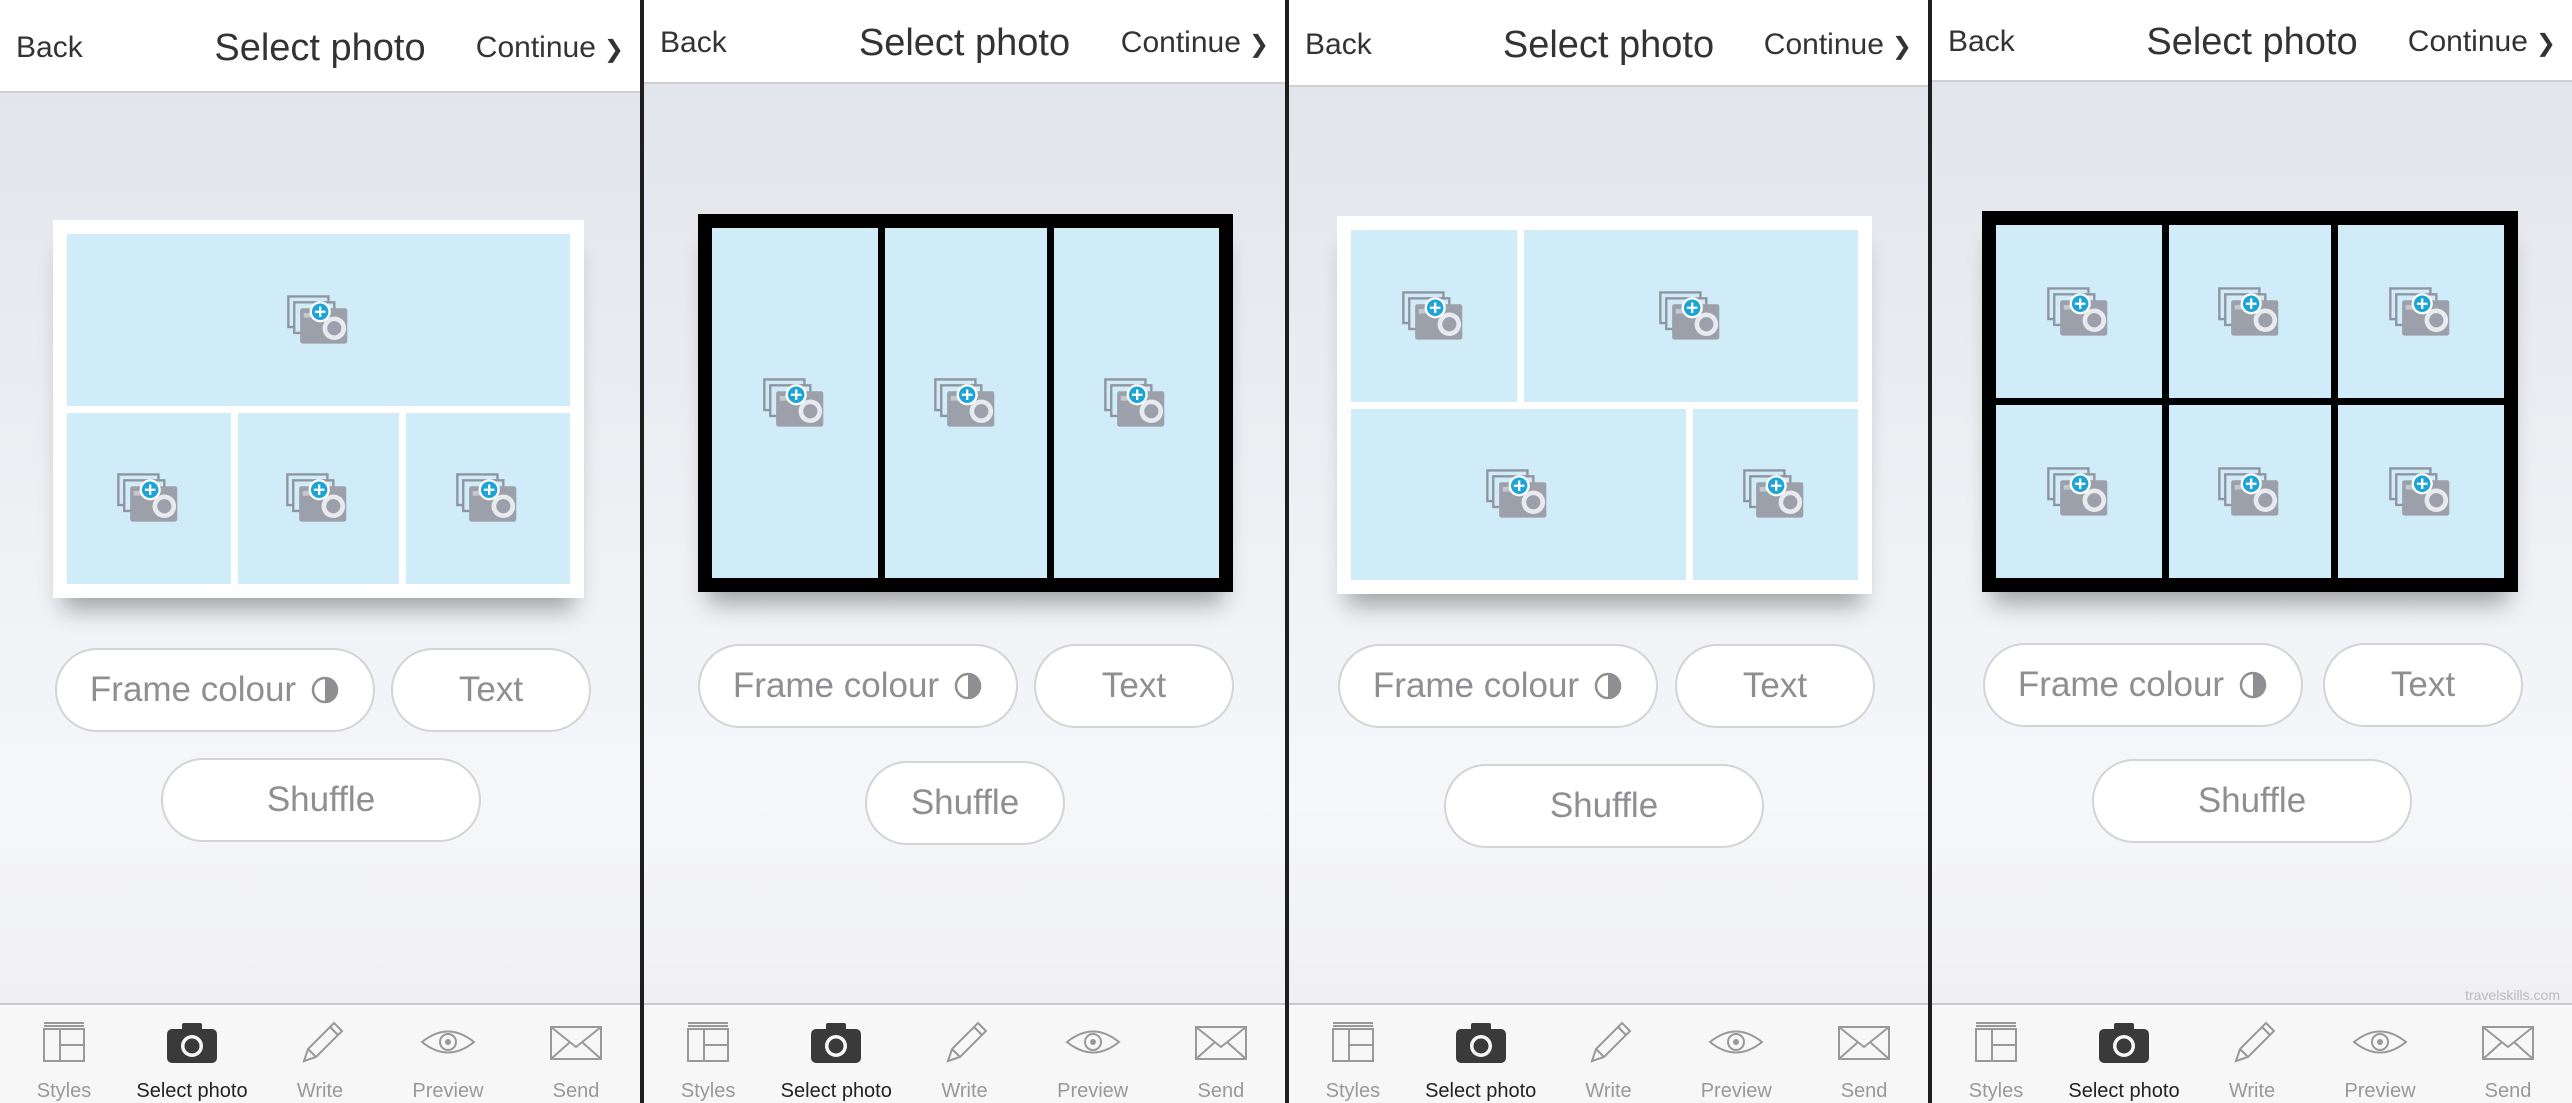 The image size is (2572, 1103). Describe the element at coordinates (1823, 44) in the screenshot. I see `continue-label: Continue` at that location.